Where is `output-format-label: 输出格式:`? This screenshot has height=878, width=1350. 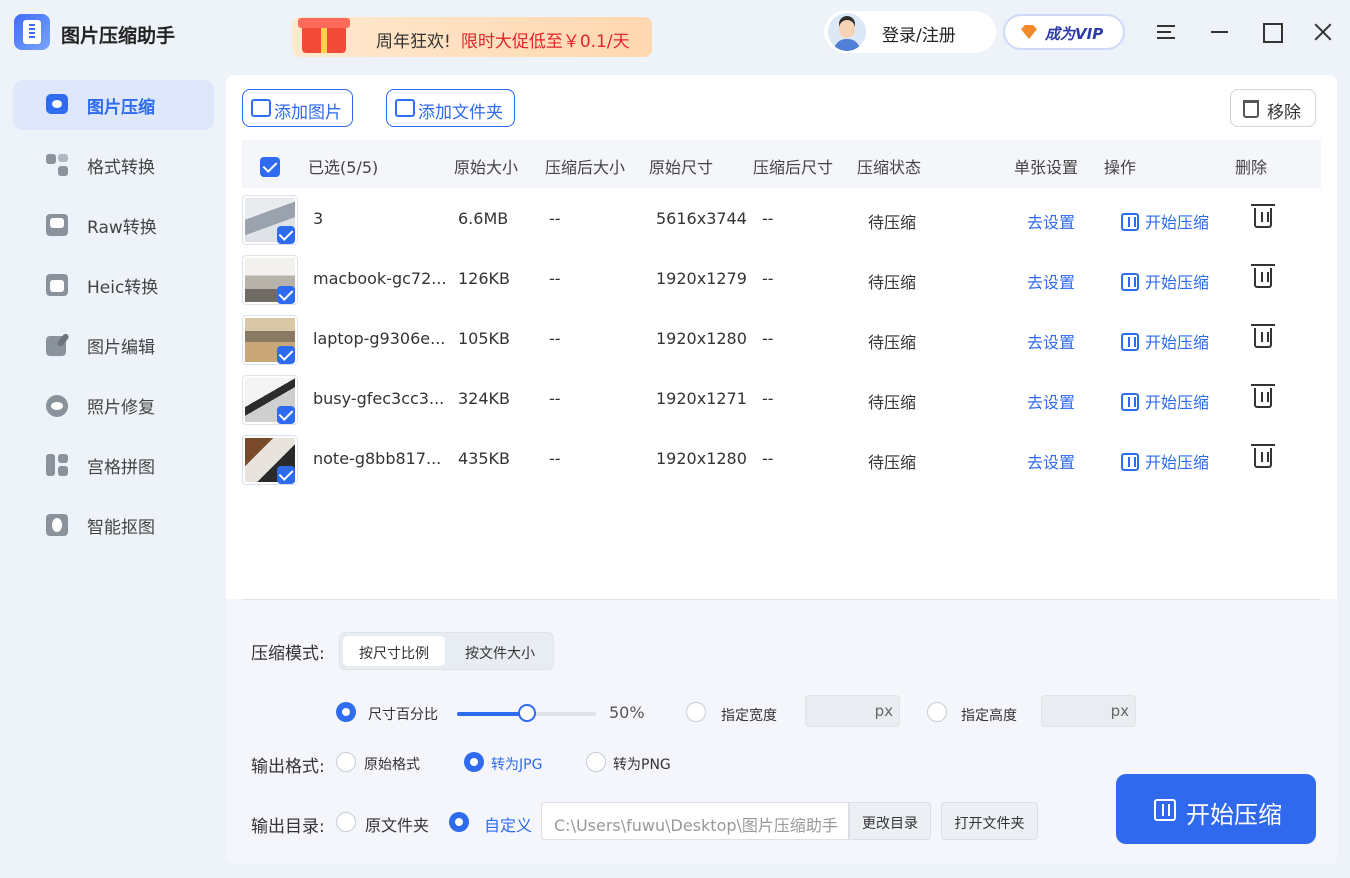 output-format-label: 输出格式: is located at coordinates (288, 767).